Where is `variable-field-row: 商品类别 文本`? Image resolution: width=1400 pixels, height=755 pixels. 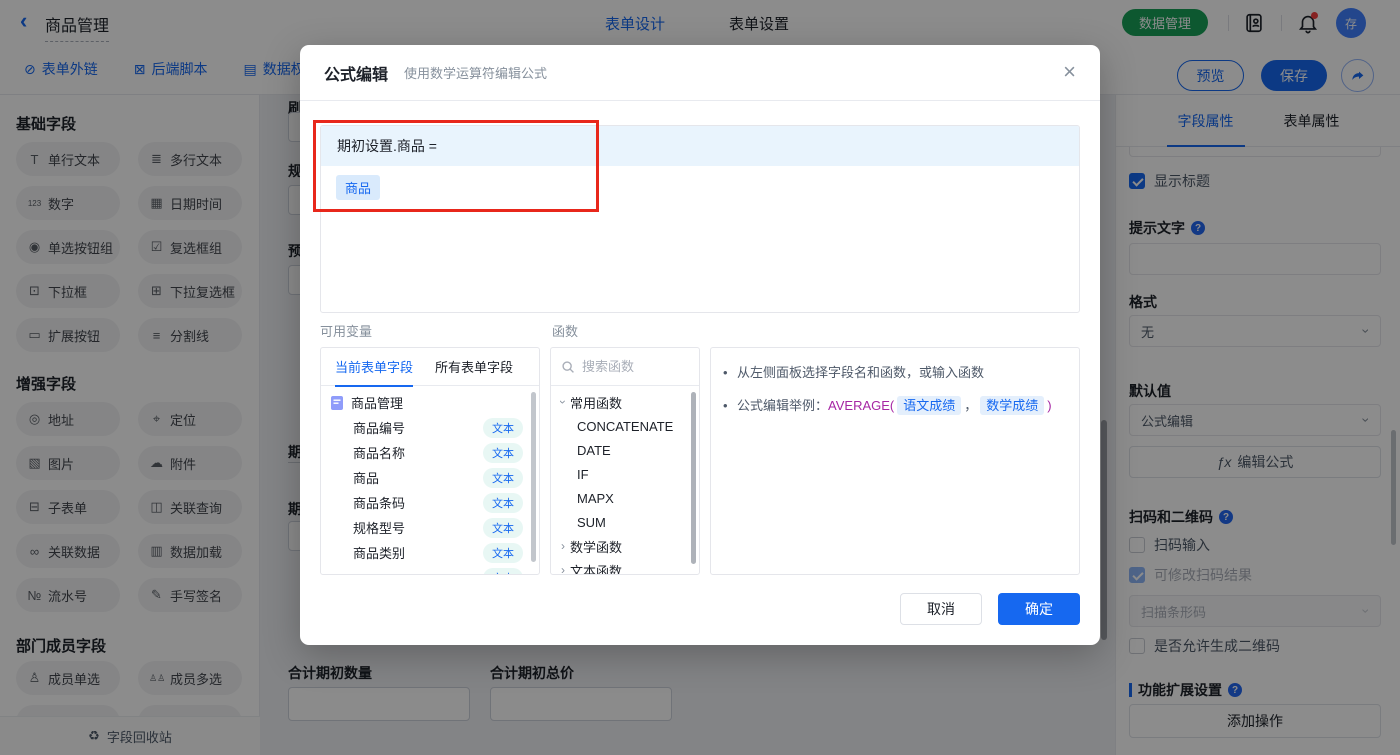
variable-field-row: 商品类别 文本 is located at coordinates (430, 552).